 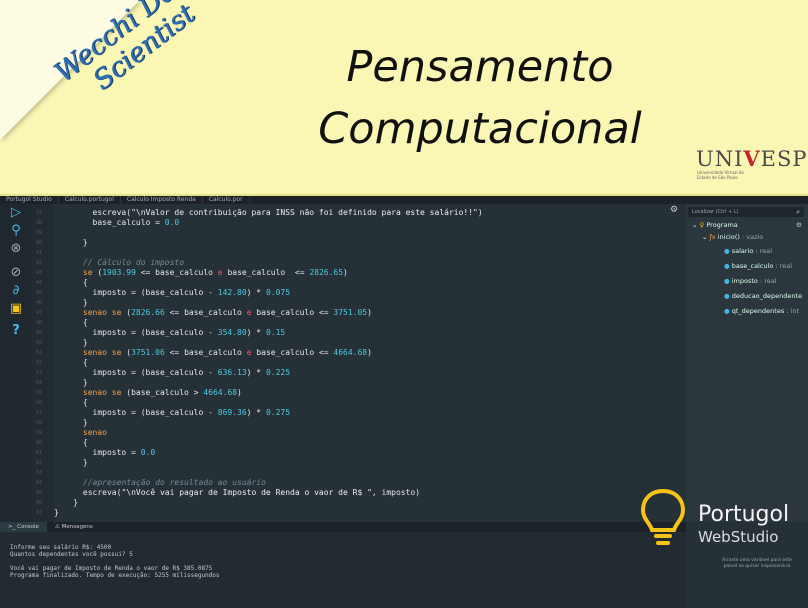 I want to click on tree-root: ⌄ ♀ Programa ⚙, so click(x=747, y=225).